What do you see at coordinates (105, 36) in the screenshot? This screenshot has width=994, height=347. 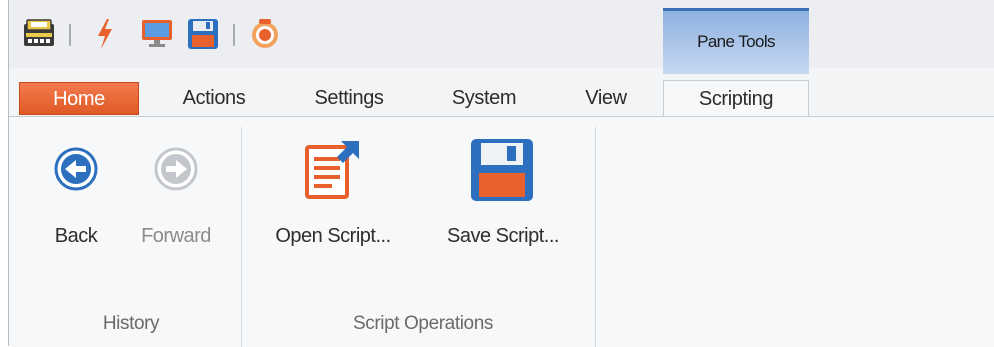 I see `lightning-icon` at bounding box center [105, 36].